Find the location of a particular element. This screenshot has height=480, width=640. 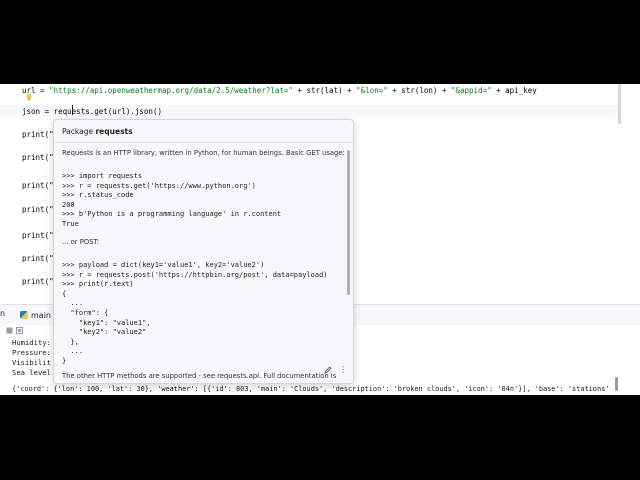

run-tool-label: n is located at coordinates (2, 313).